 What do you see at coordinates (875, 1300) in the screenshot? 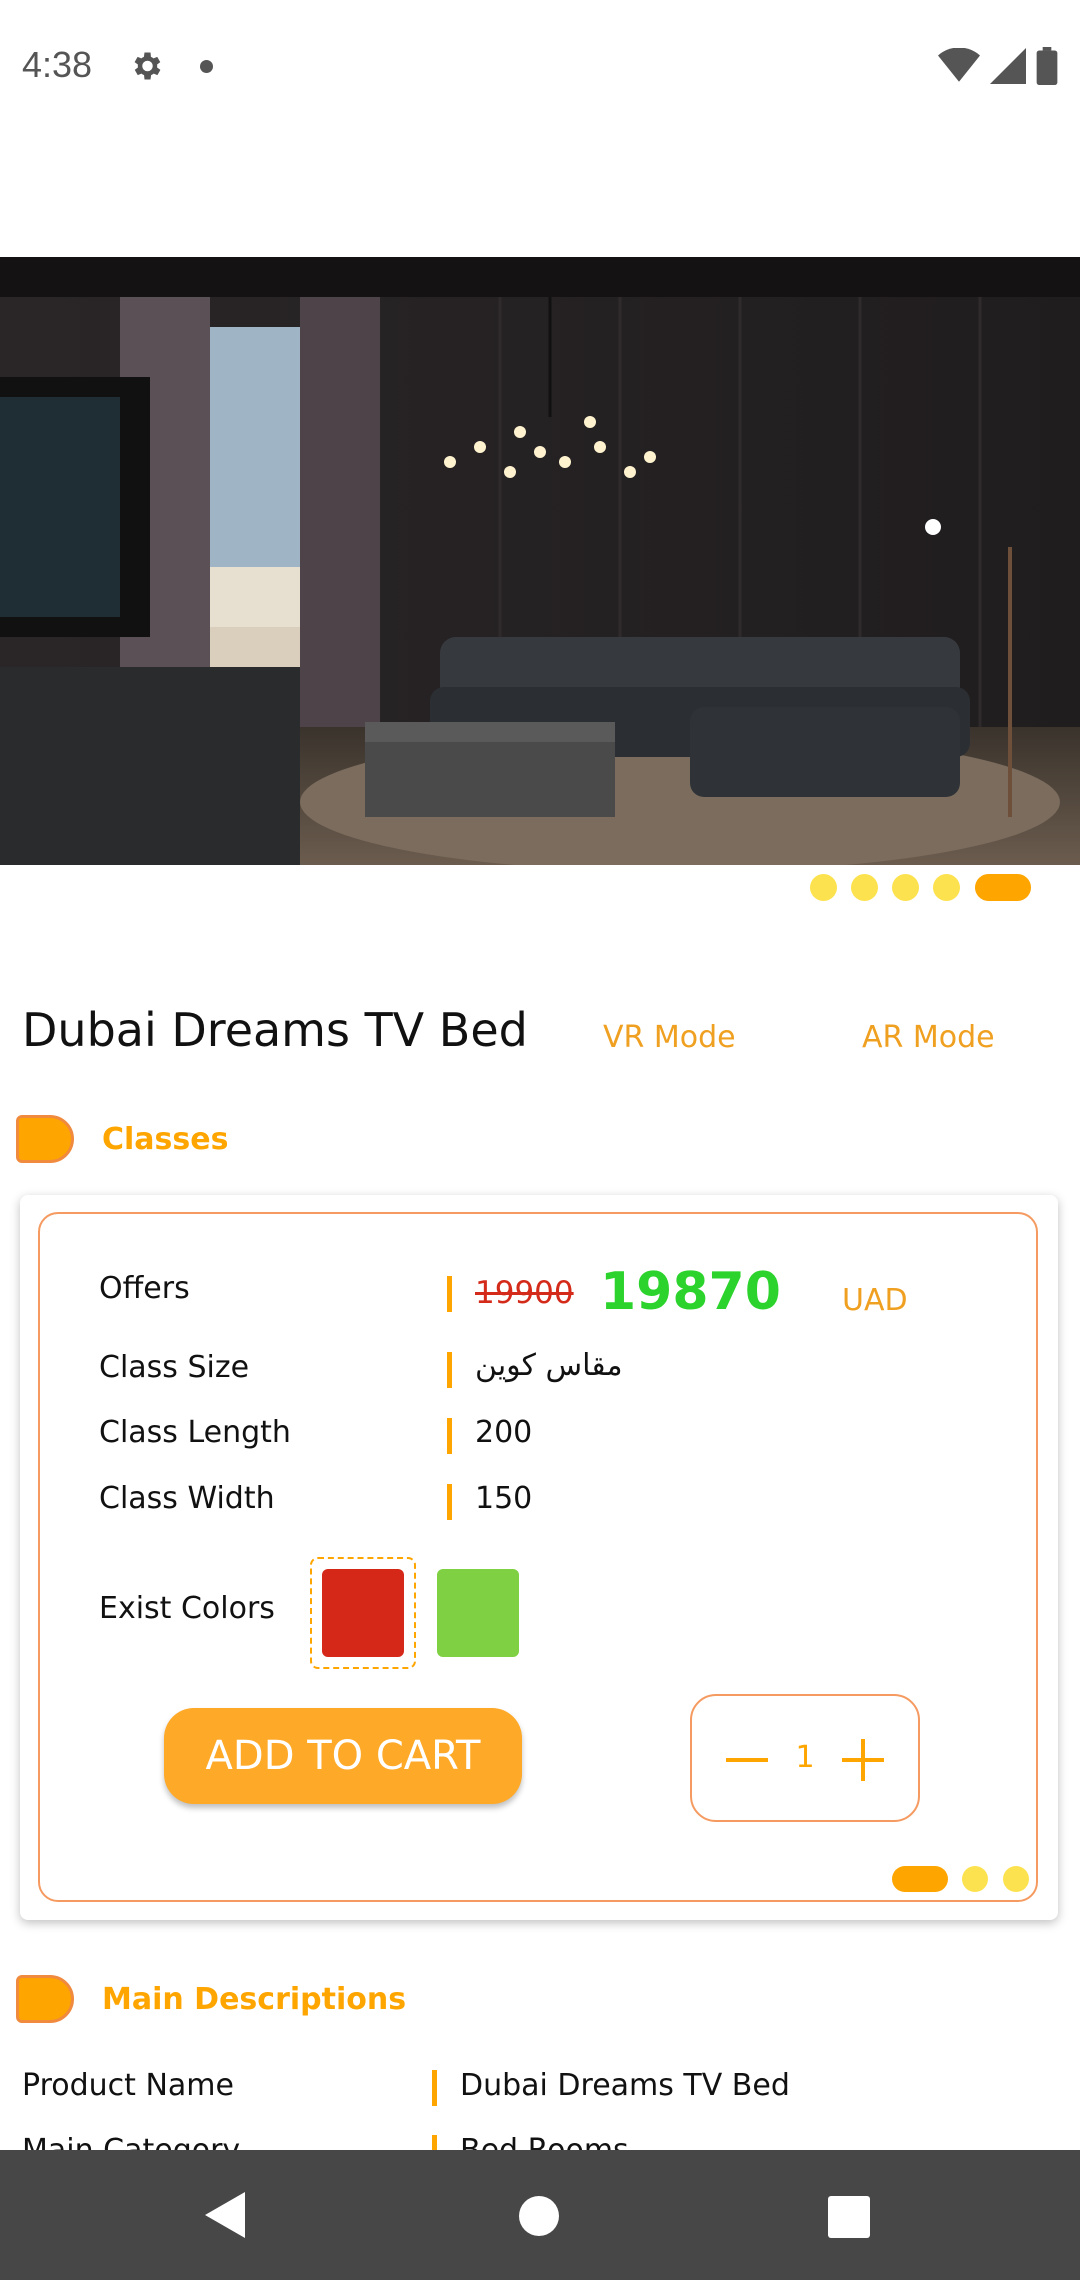
I see `currency-label: UAD` at bounding box center [875, 1300].